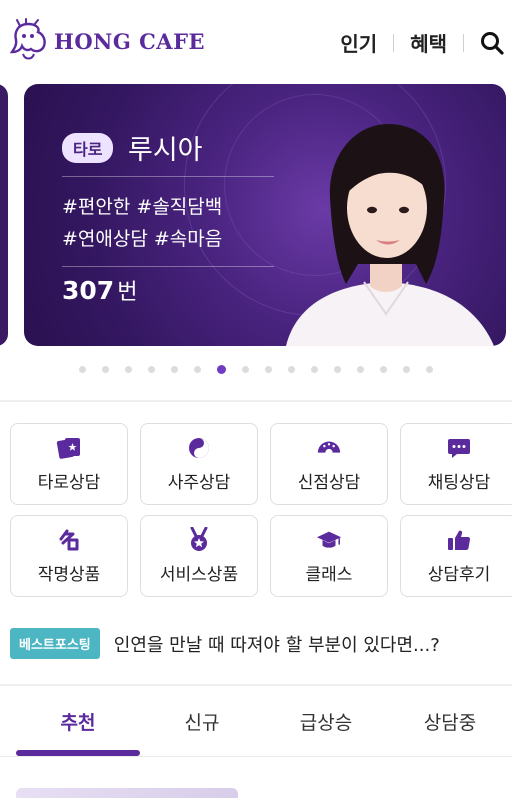  What do you see at coordinates (221, 369) in the screenshot?
I see `pagination-dot-active` at bounding box center [221, 369].